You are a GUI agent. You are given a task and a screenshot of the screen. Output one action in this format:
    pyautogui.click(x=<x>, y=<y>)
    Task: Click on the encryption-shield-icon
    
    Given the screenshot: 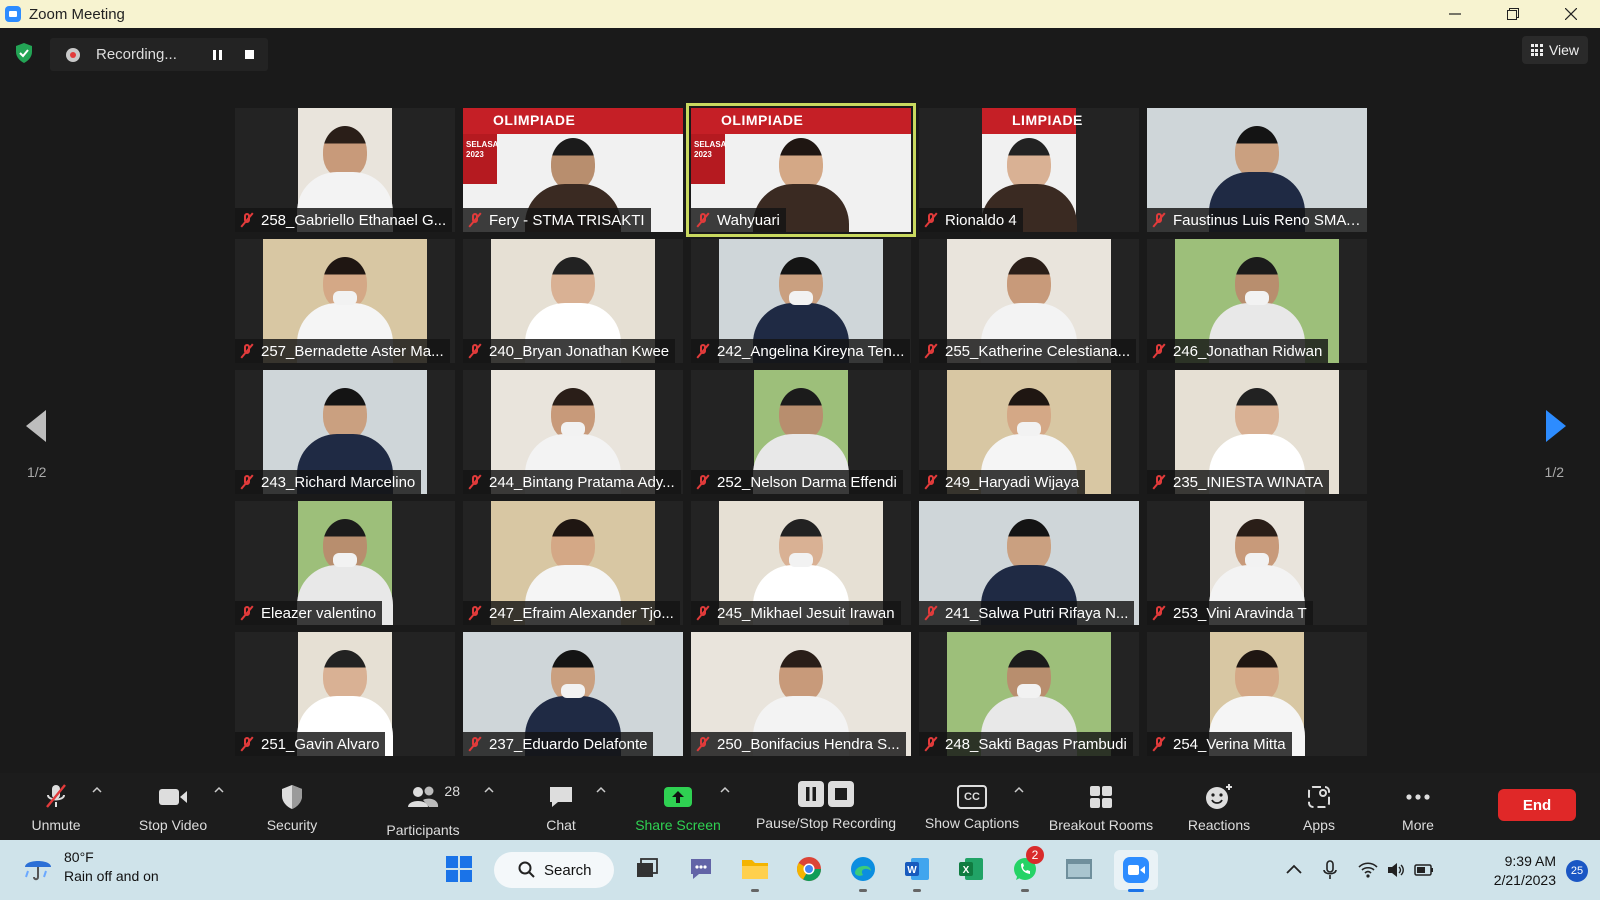 What is the action you would take?
    pyautogui.click(x=24, y=53)
    